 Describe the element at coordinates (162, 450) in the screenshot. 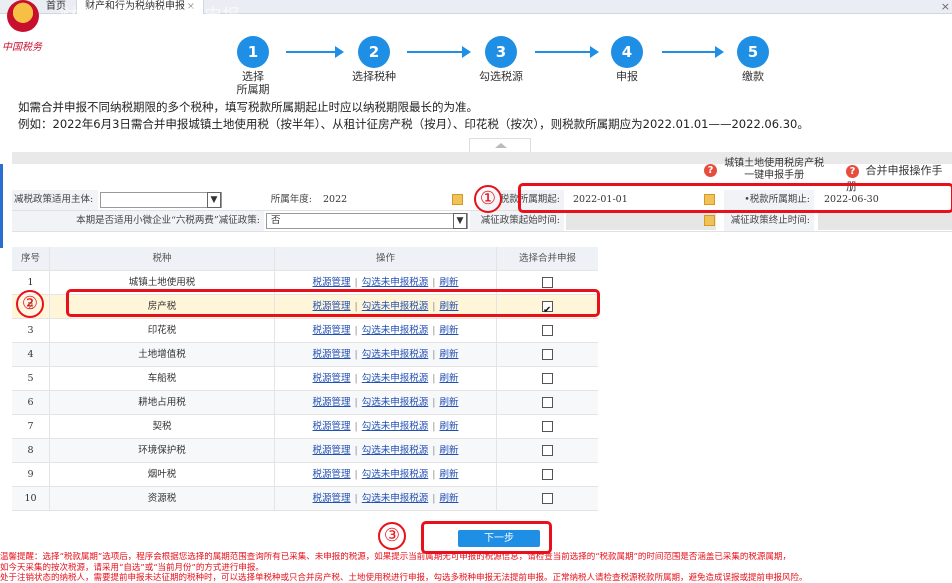

I see `row-tax-name: 环境保护税` at that location.